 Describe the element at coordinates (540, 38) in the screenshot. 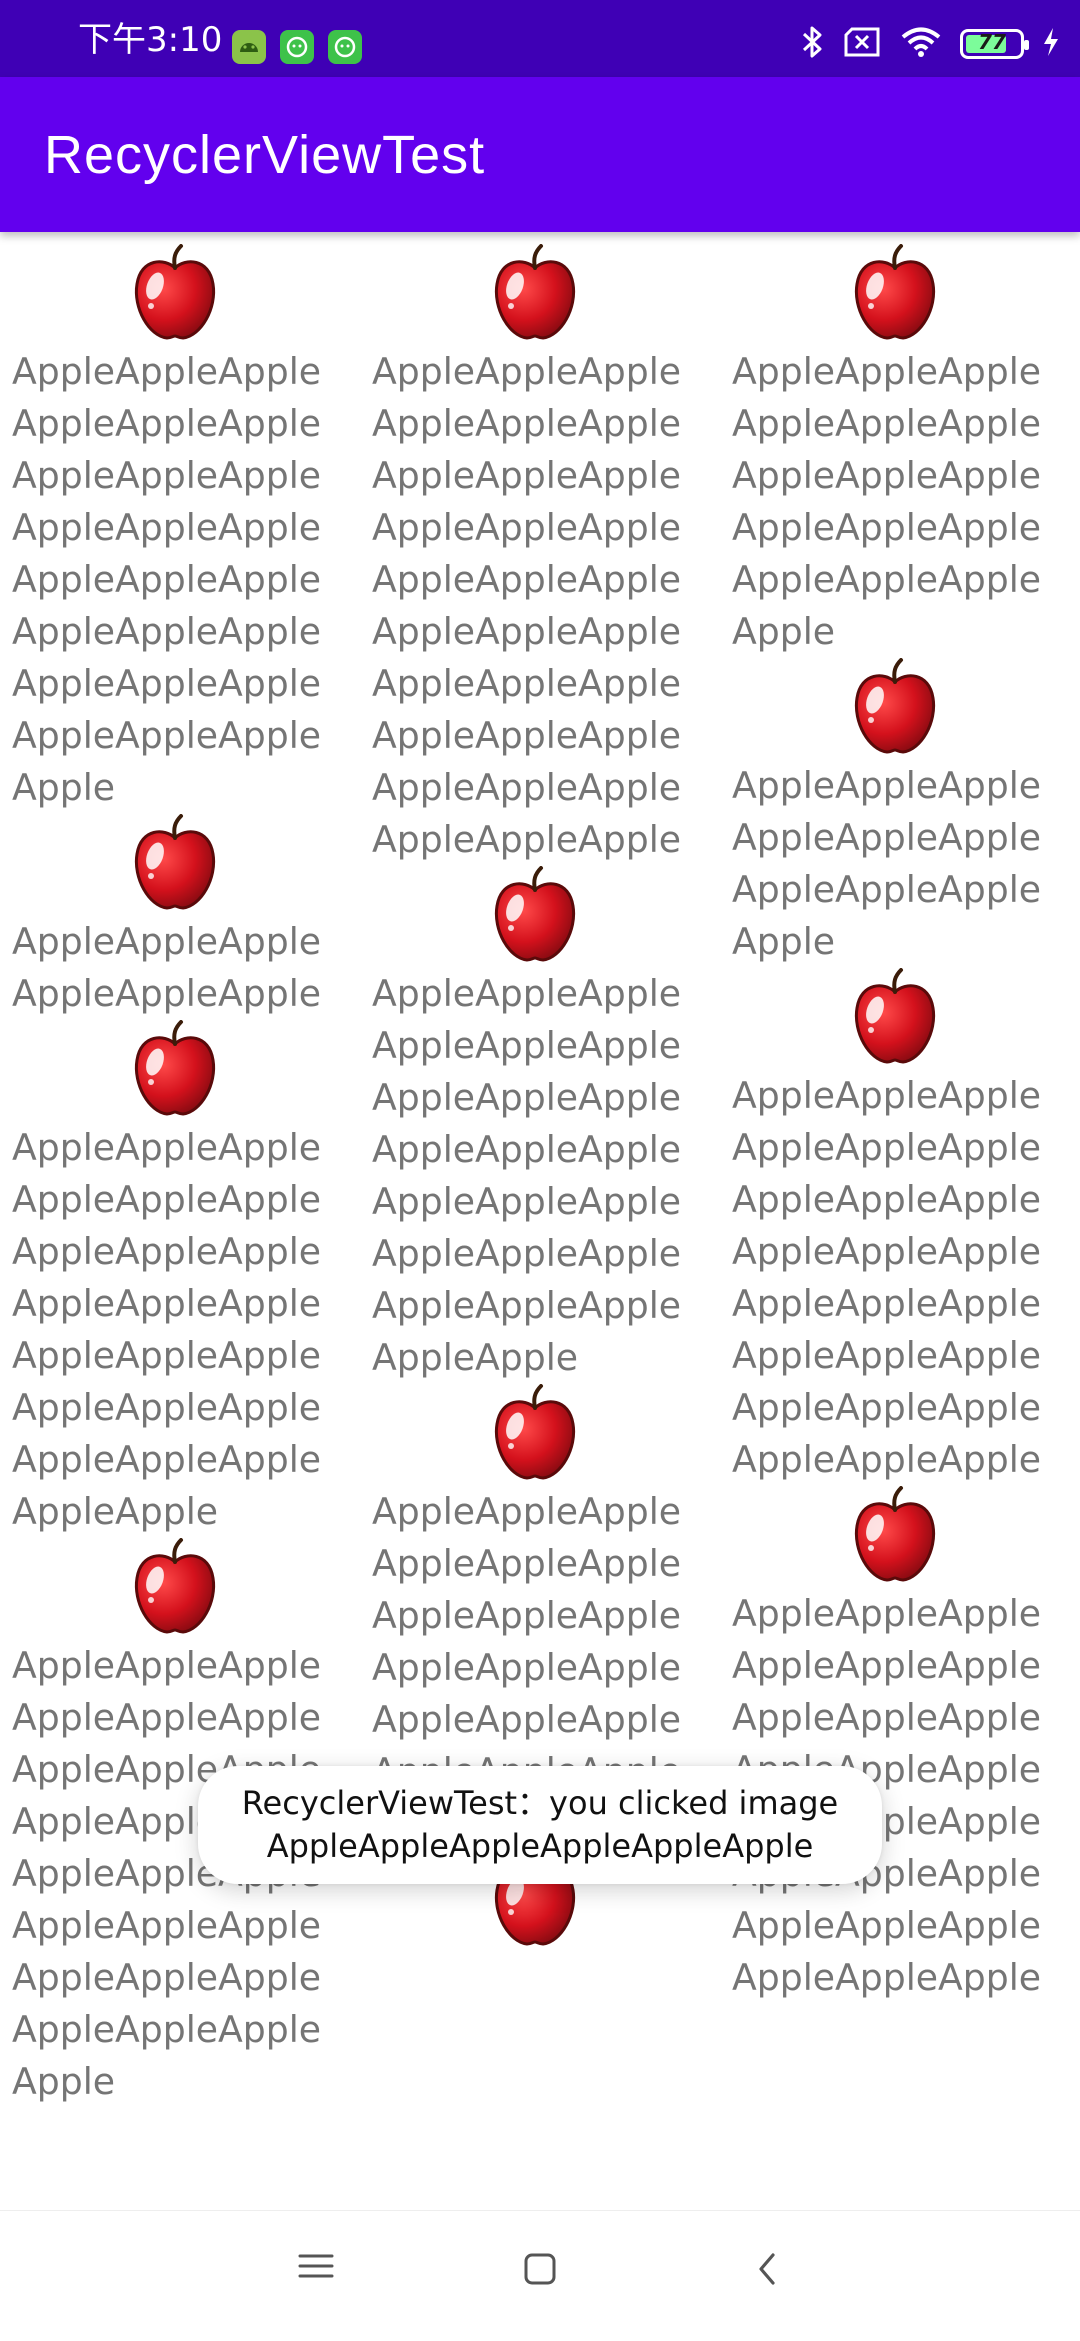

I see `status-bar: 下午3:10 77` at that location.